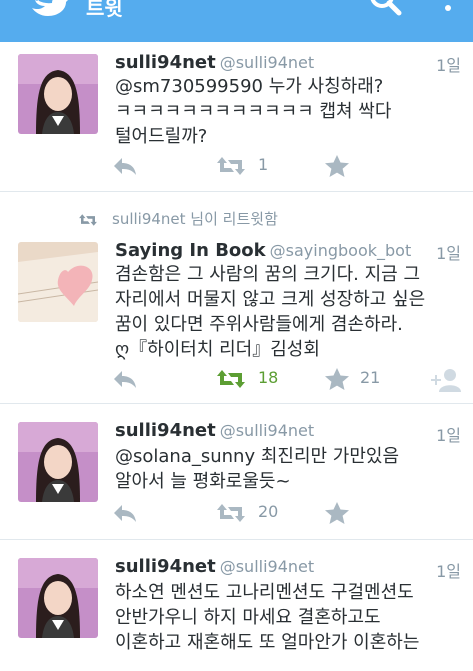 Image resolution: width=473 pixels, height=671 pixels. I want to click on tweet-text-line: 하소연 멘션도 고나리멘션도 구걸멘션도, so click(264, 592).